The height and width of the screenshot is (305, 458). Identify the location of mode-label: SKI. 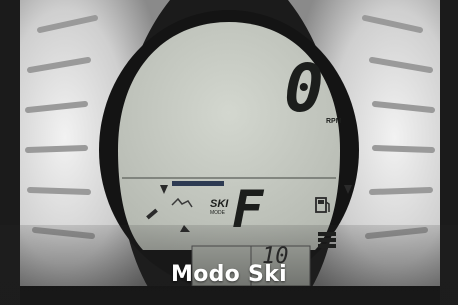
(219, 204).